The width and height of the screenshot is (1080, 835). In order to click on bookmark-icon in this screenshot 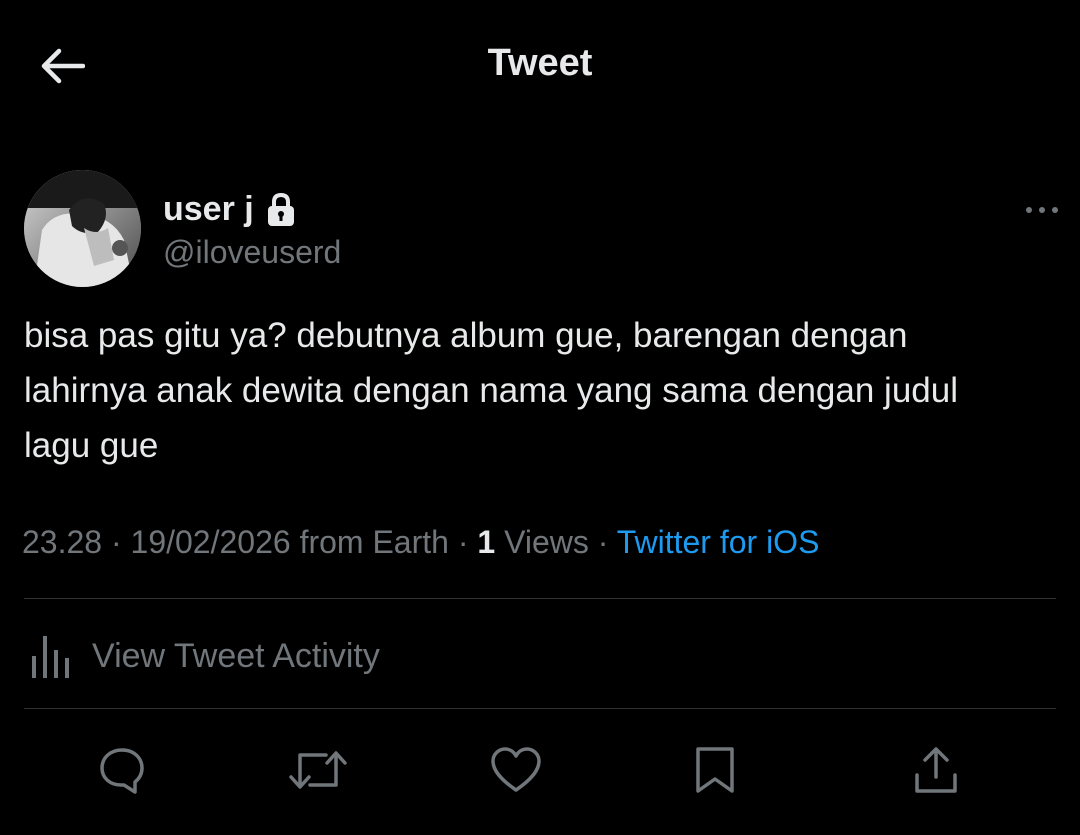, I will do `click(715, 770)`.